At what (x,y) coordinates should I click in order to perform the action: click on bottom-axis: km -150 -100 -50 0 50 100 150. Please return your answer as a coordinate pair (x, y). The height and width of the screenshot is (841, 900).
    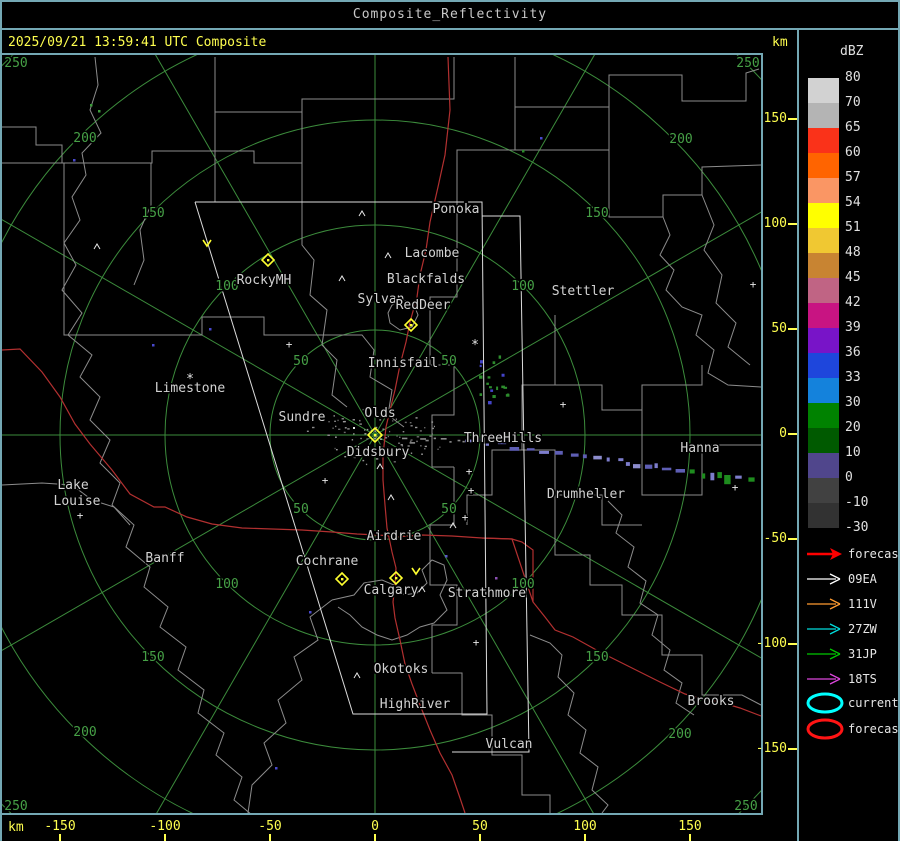
    Looking at the image, I should click on (398, 828).